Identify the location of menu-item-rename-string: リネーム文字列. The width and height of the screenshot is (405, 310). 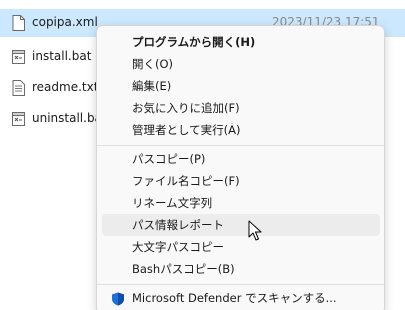
(241, 203).